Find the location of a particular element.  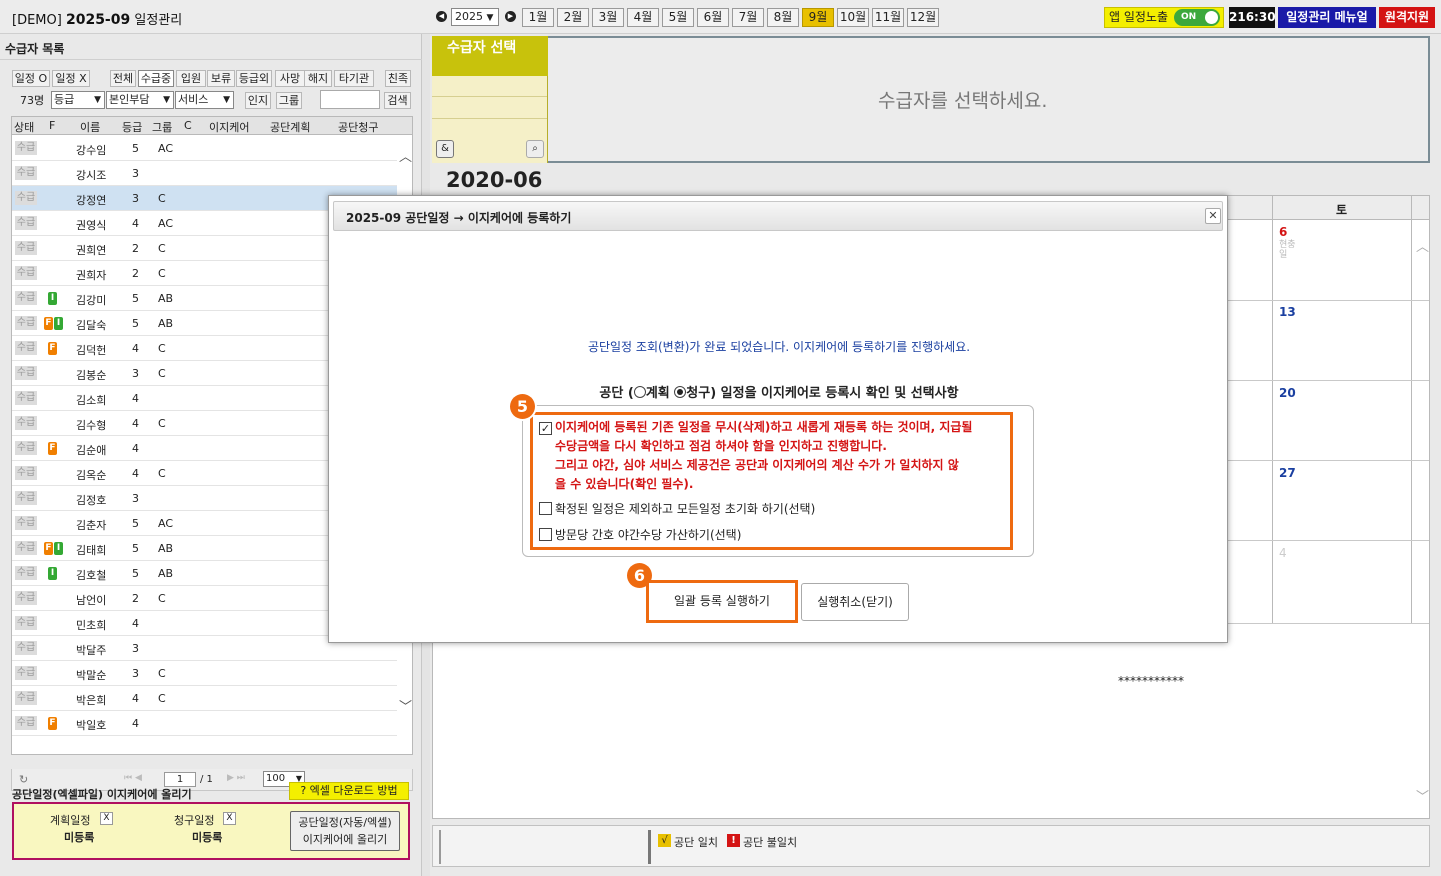

tab-month-12: 12월 is located at coordinates (923, 17).